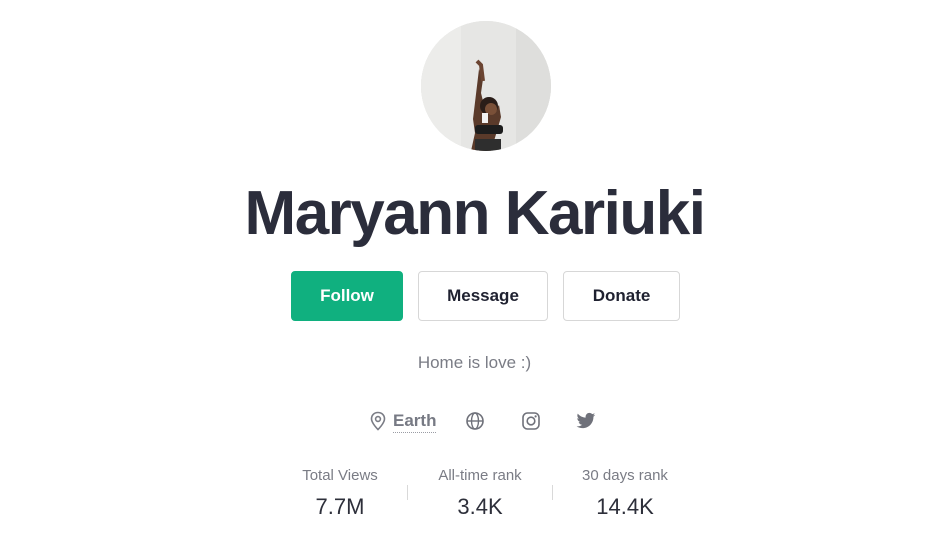 This screenshot has height=552, width=949. What do you see at coordinates (340, 506) in the screenshot?
I see `stat-value: 7.7M` at bounding box center [340, 506].